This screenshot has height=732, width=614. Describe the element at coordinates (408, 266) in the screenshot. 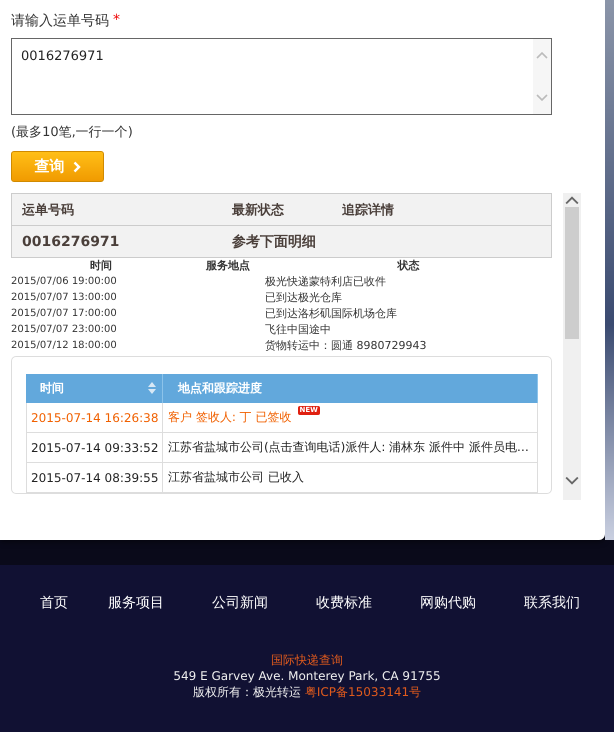

I see `column-header: 状态` at that location.